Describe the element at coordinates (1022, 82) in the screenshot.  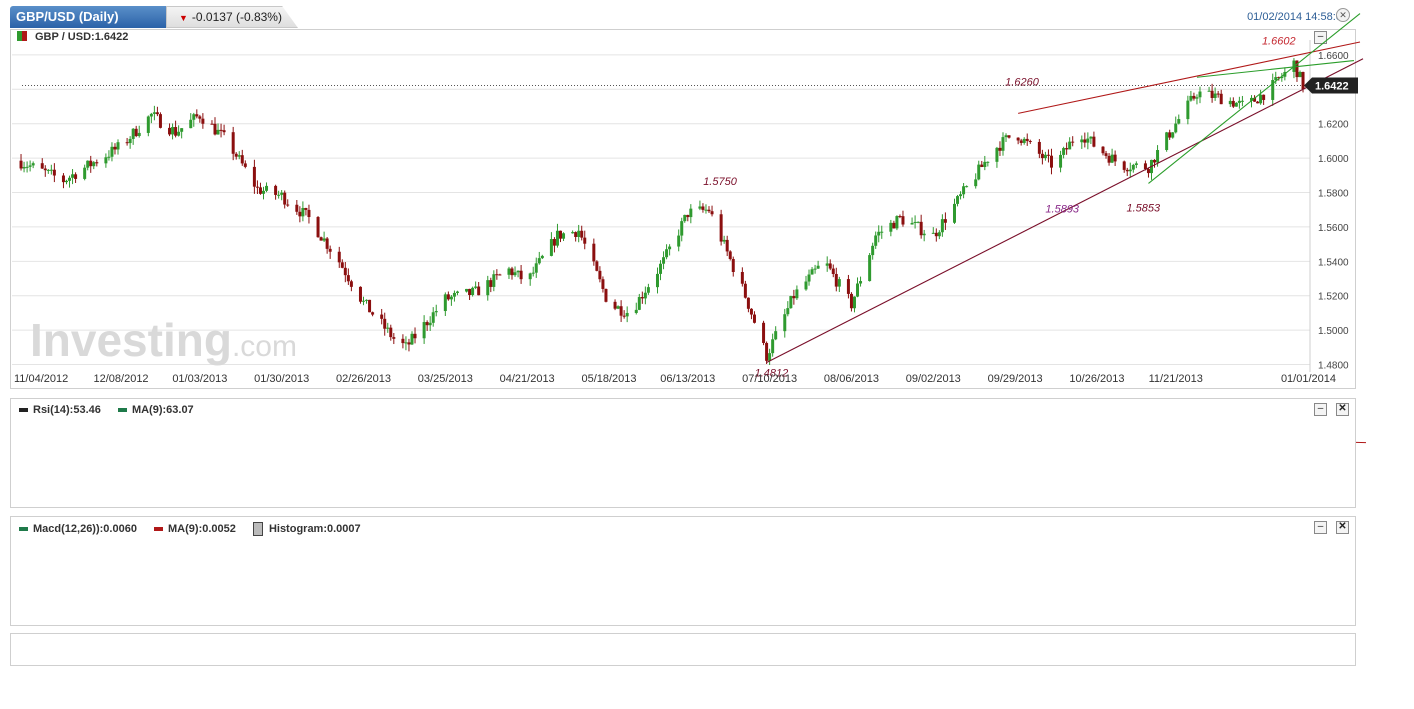
I see `price-annotation-label: 1.6260` at that location.